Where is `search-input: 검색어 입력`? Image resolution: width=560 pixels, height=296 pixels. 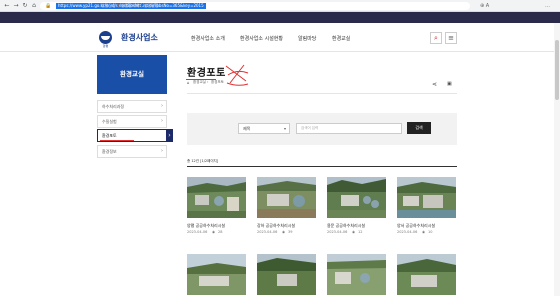 search-input: 검색어 입력 is located at coordinates (349, 128).